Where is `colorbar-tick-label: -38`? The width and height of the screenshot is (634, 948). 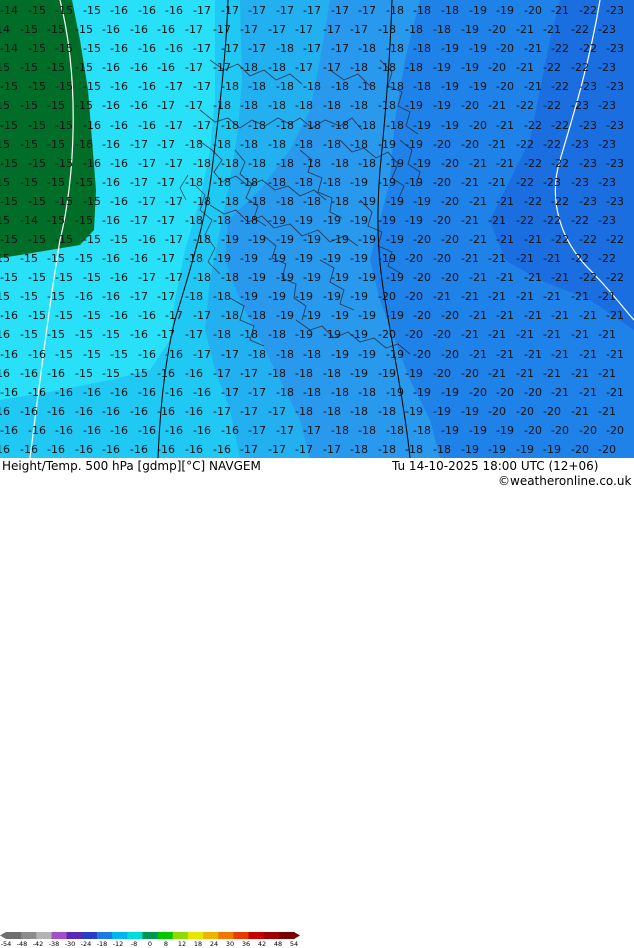 colorbar-tick-label: -38 is located at coordinates (54, 944).